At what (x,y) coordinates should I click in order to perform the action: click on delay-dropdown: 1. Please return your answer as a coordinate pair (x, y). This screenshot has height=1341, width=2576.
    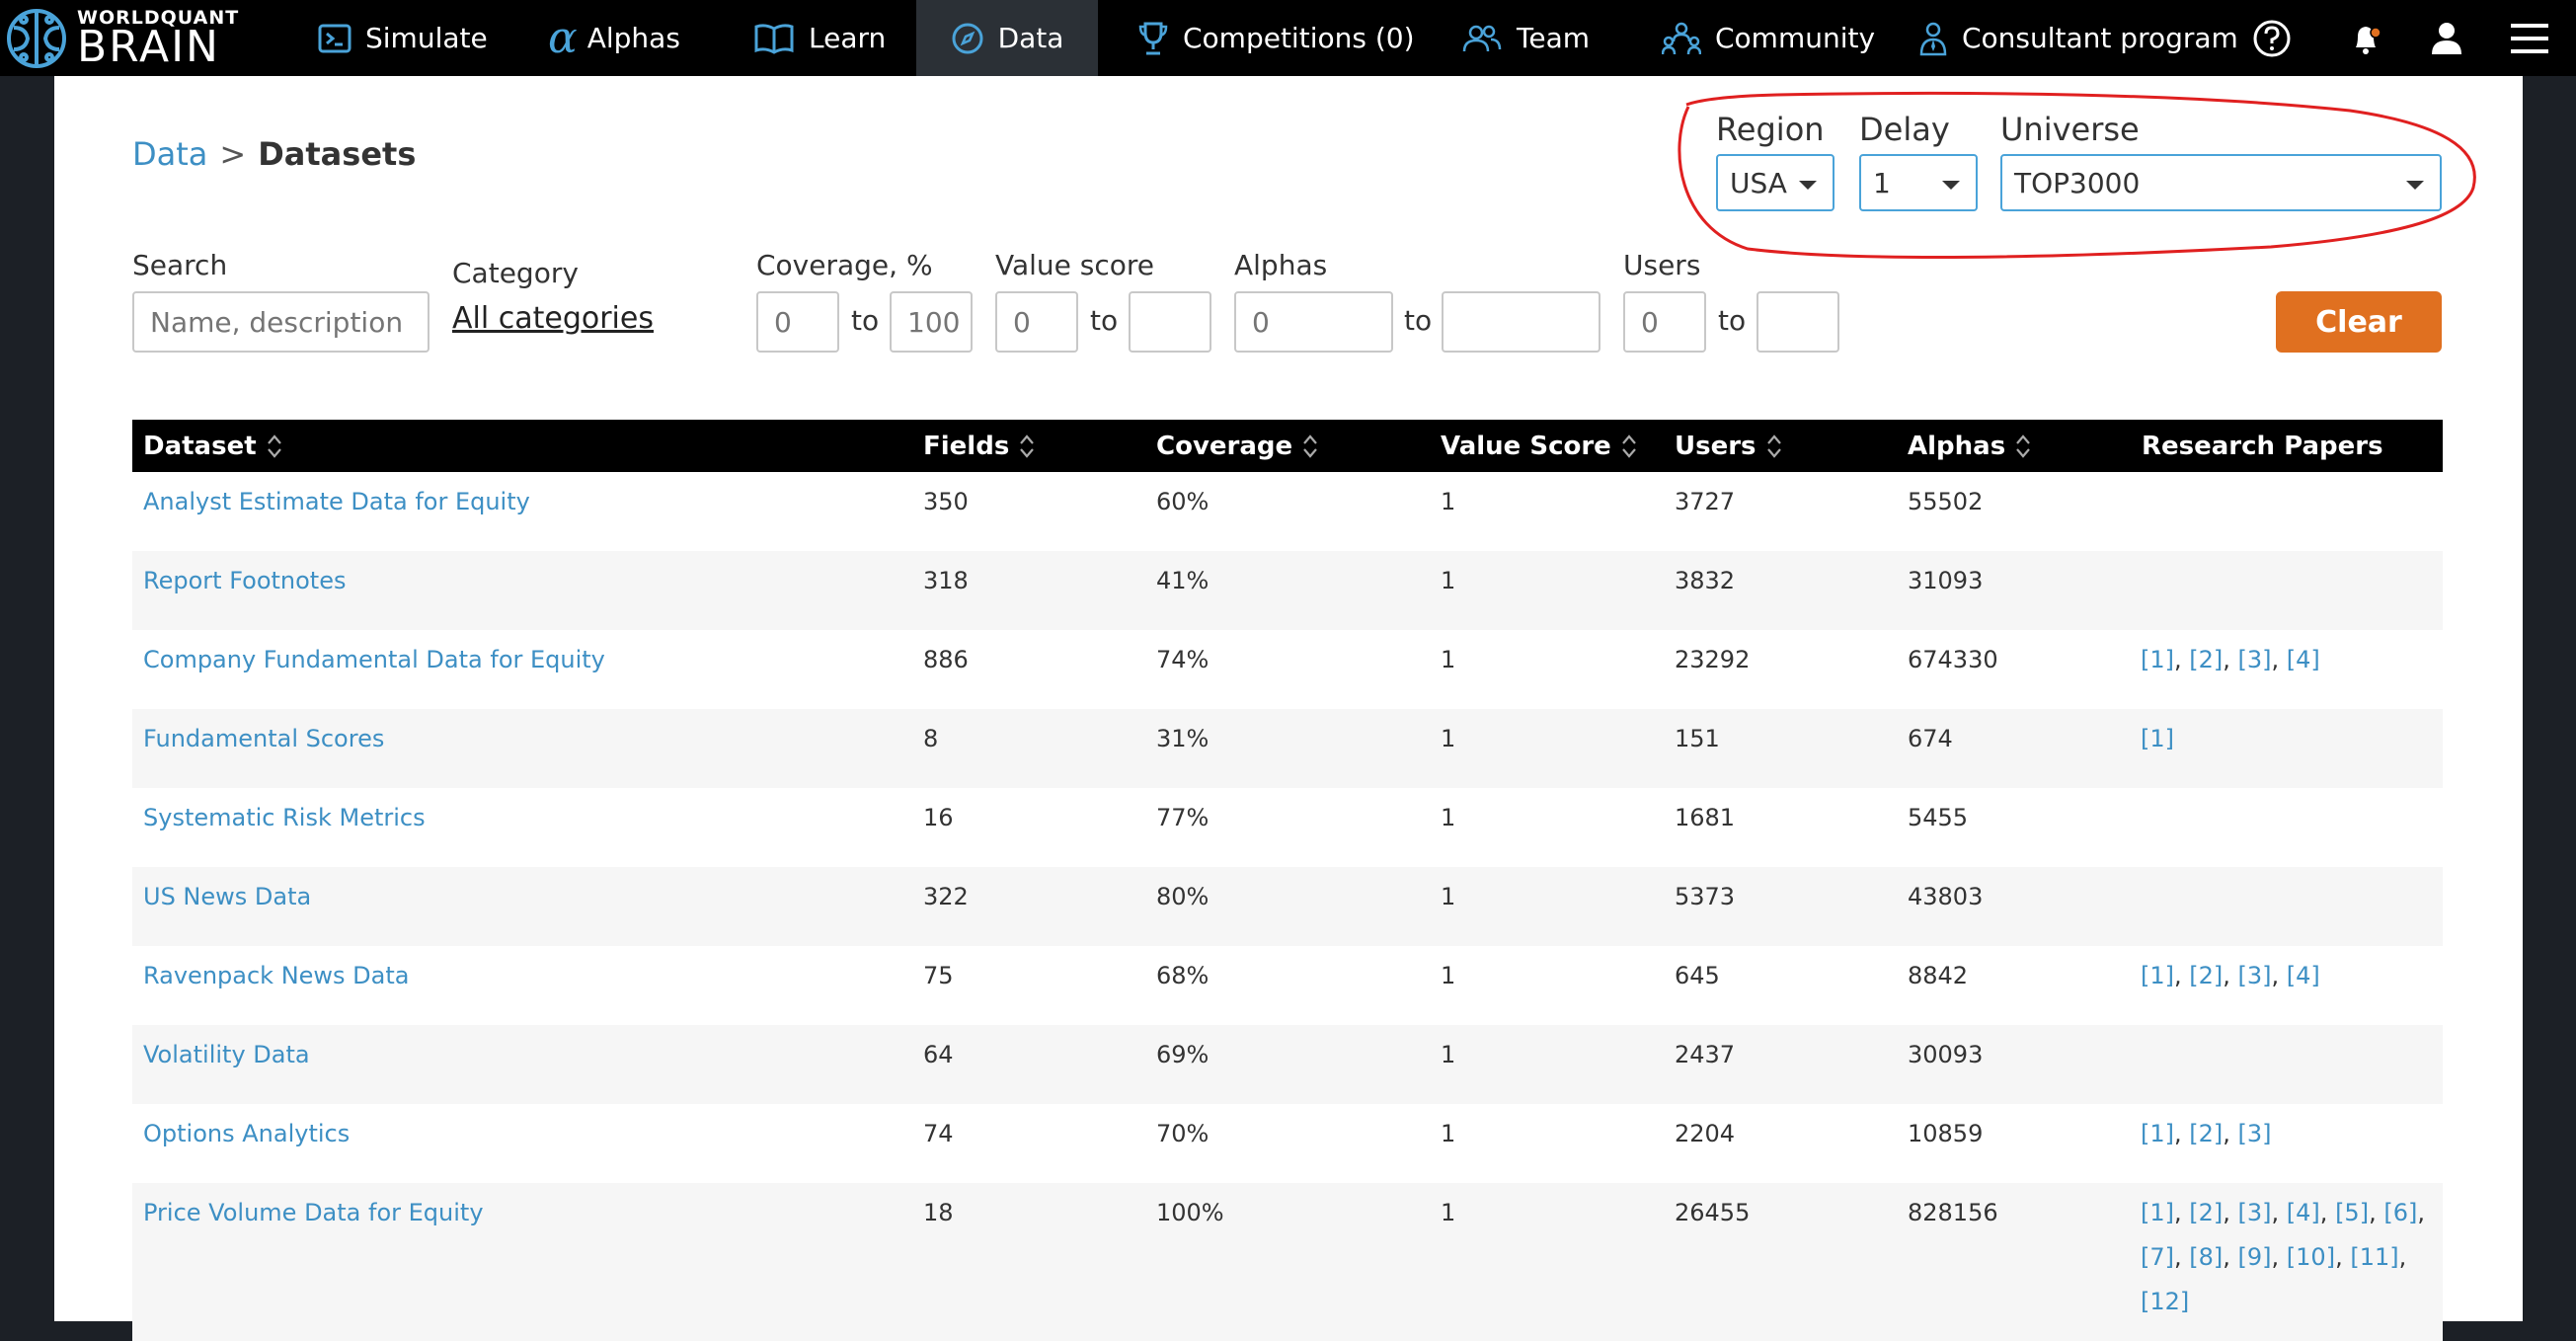
    Looking at the image, I should click on (1918, 182).